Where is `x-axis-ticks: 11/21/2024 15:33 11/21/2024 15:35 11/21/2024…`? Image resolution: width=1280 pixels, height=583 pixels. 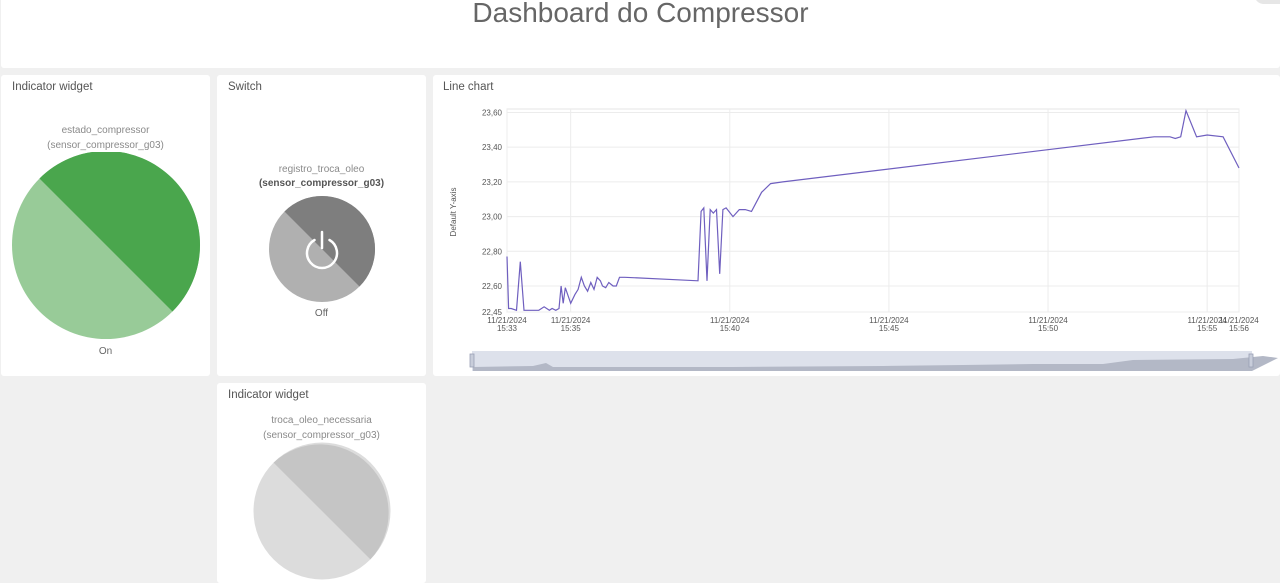 x-axis-ticks: 11/21/2024 15:33 11/21/2024 15:35 11/21/2024… is located at coordinates (873, 324).